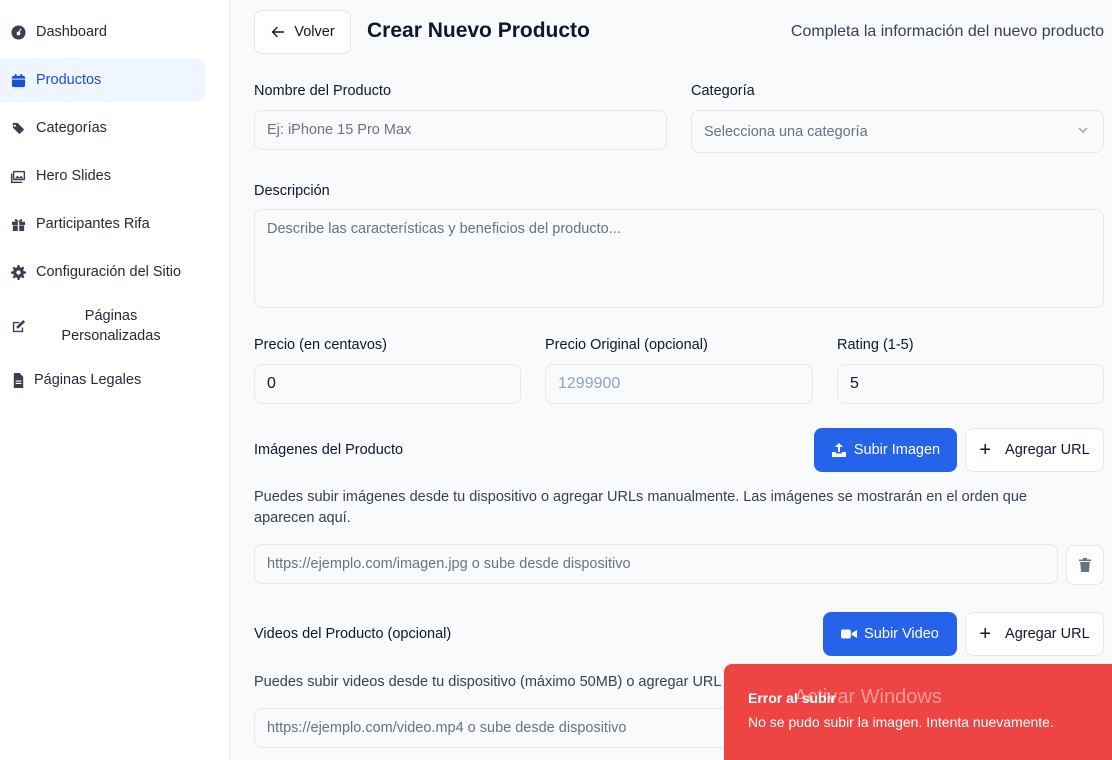  What do you see at coordinates (329, 450) in the screenshot?
I see `images-label: Imágenes del Producto` at bounding box center [329, 450].